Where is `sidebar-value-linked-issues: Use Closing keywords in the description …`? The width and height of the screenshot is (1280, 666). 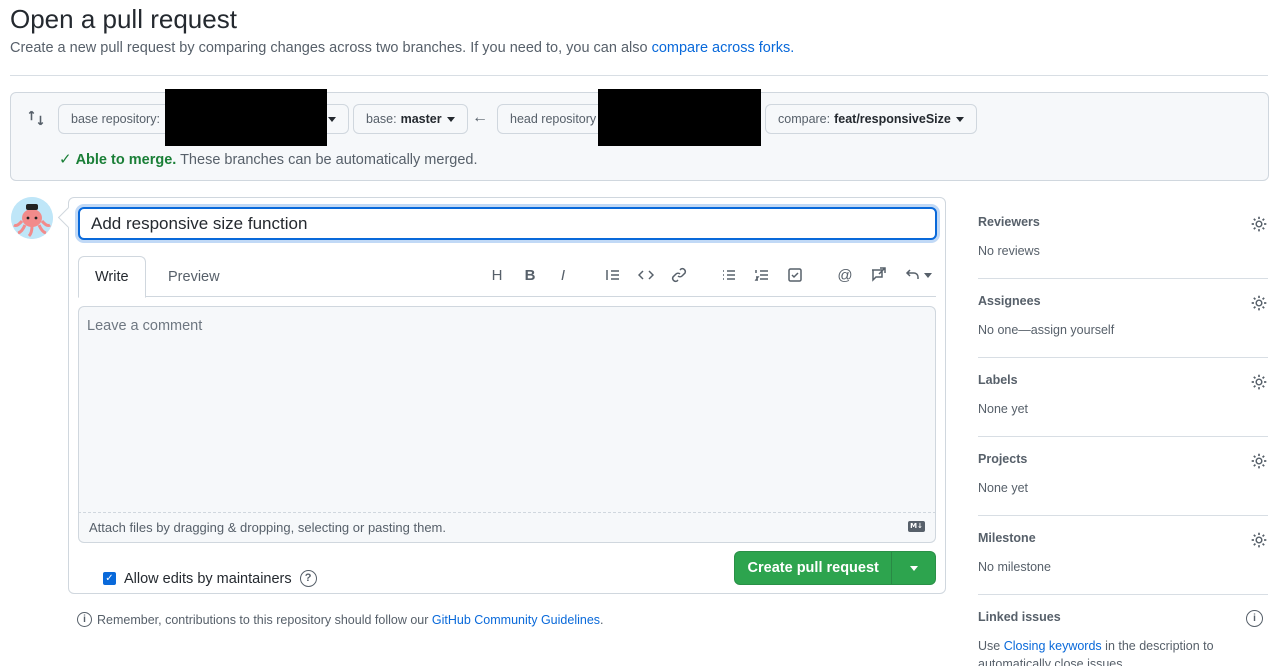
sidebar-value-linked-issues: Use Closing keywords in the description … is located at coordinates (1108, 651).